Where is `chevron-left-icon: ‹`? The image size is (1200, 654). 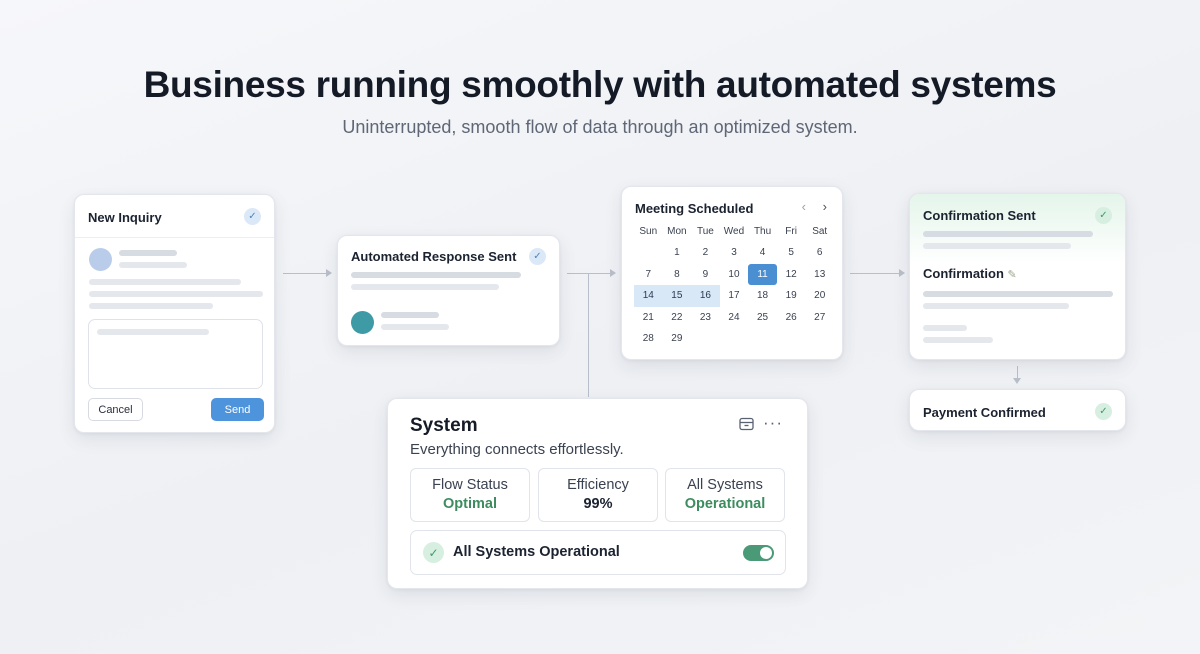
chevron-left-icon: ‹ is located at coordinates (804, 206).